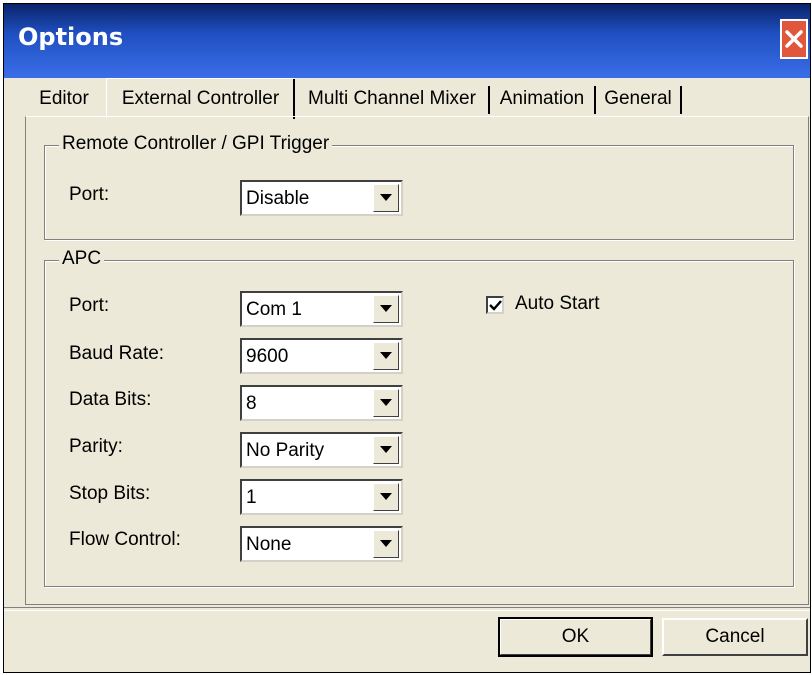  I want to click on close-icon, so click(794, 39).